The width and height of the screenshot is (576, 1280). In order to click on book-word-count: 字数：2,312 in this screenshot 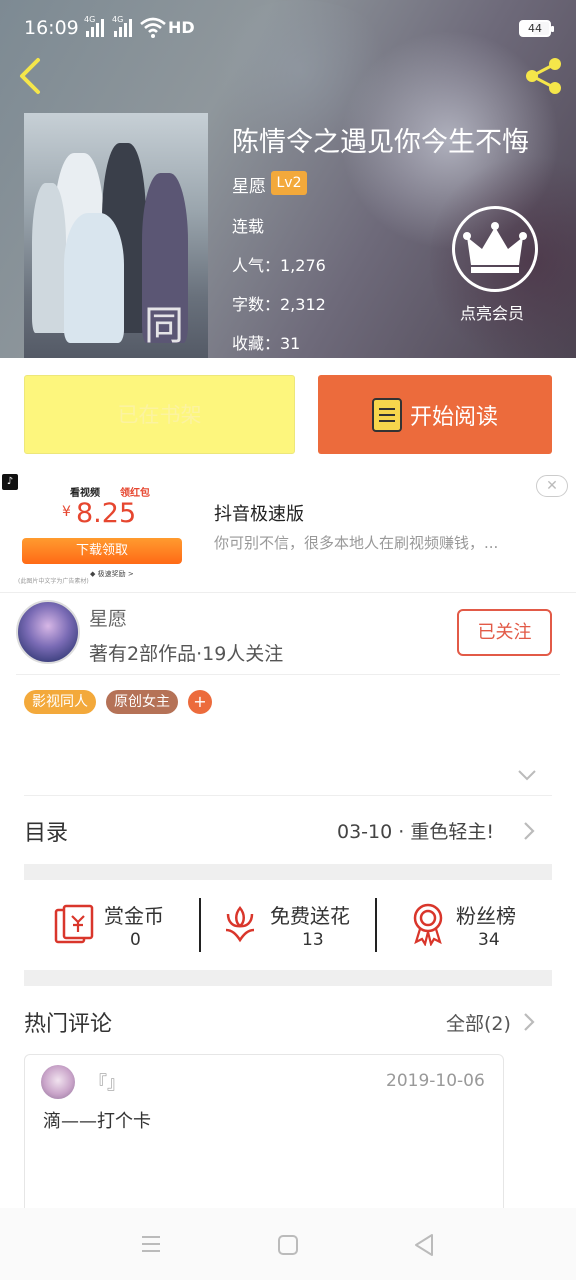, I will do `click(279, 304)`.